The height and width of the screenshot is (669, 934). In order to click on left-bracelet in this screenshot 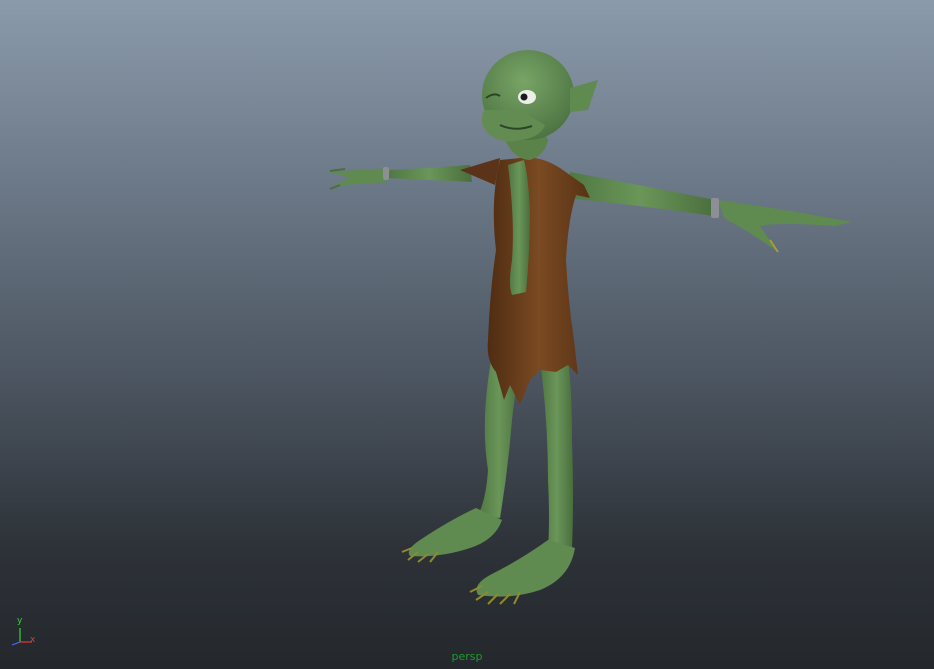, I will do `click(386, 173)`.